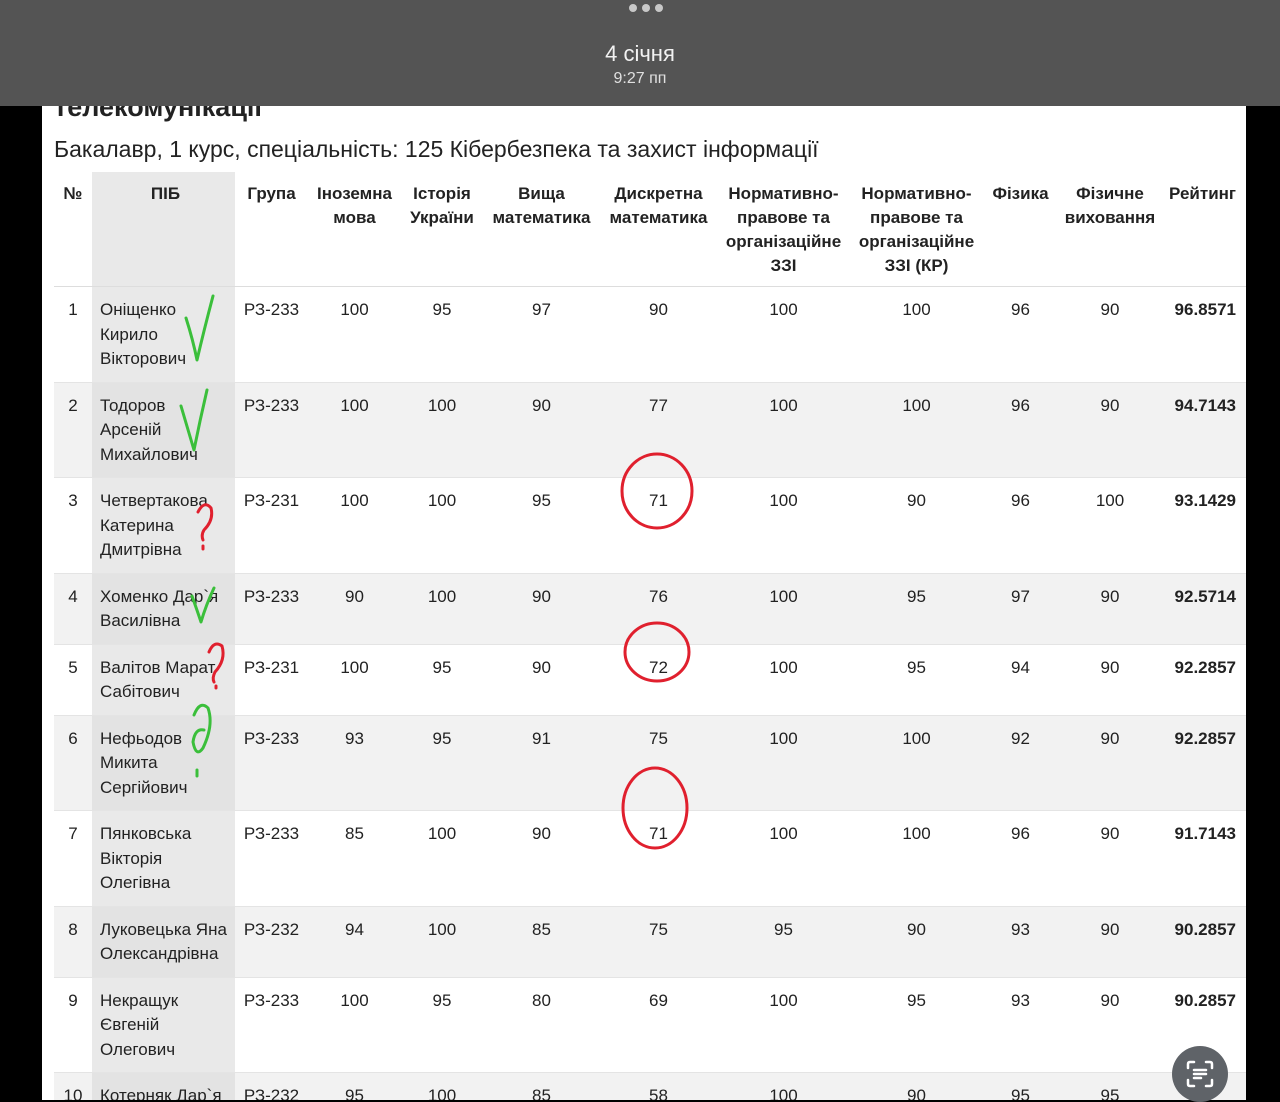 The width and height of the screenshot is (1280, 1102). I want to click on col-number-cell: 9, so click(73, 1025).